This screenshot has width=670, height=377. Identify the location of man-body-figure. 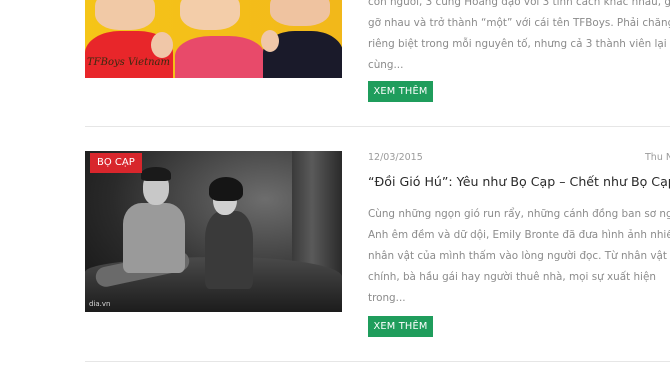
(154, 238).